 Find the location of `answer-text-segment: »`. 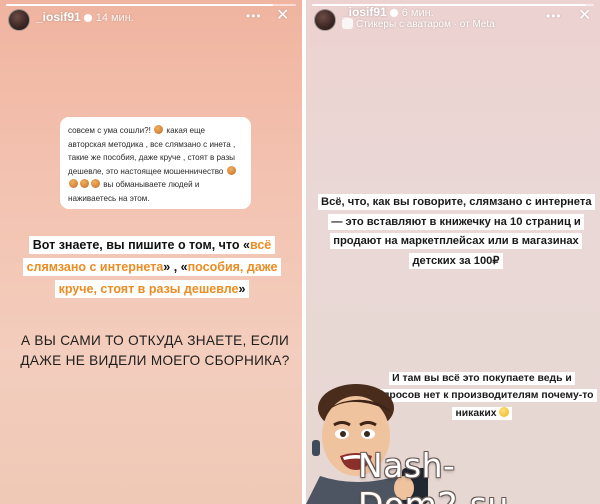

answer-text-segment: » is located at coordinates (242, 289).